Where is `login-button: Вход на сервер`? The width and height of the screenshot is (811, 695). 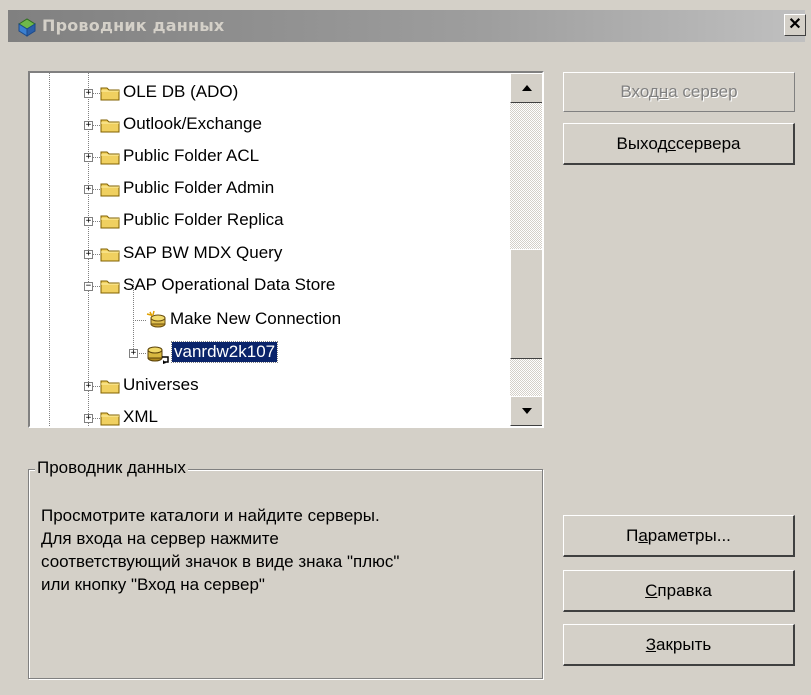 login-button: Вход на сервер is located at coordinates (679, 92).